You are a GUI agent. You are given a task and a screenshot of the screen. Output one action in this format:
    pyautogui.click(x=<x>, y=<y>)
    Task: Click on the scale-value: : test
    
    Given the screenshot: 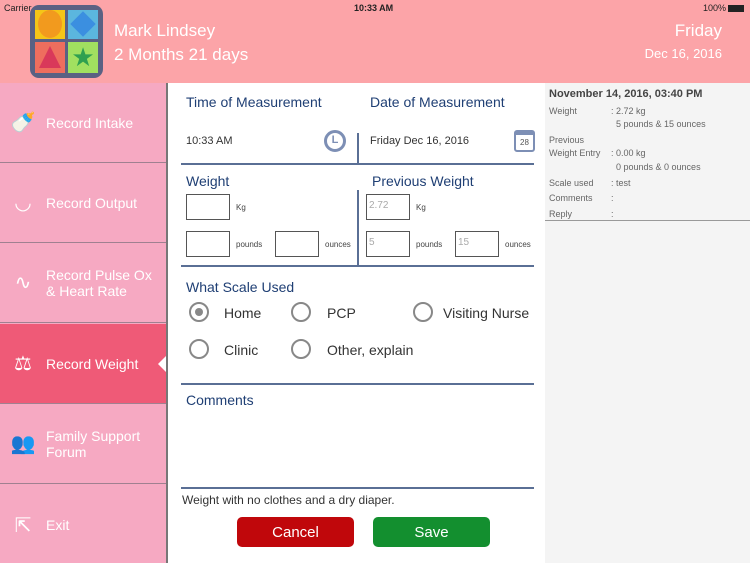 What is the action you would take?
    pyautogui.click(x=621, y=183)
    